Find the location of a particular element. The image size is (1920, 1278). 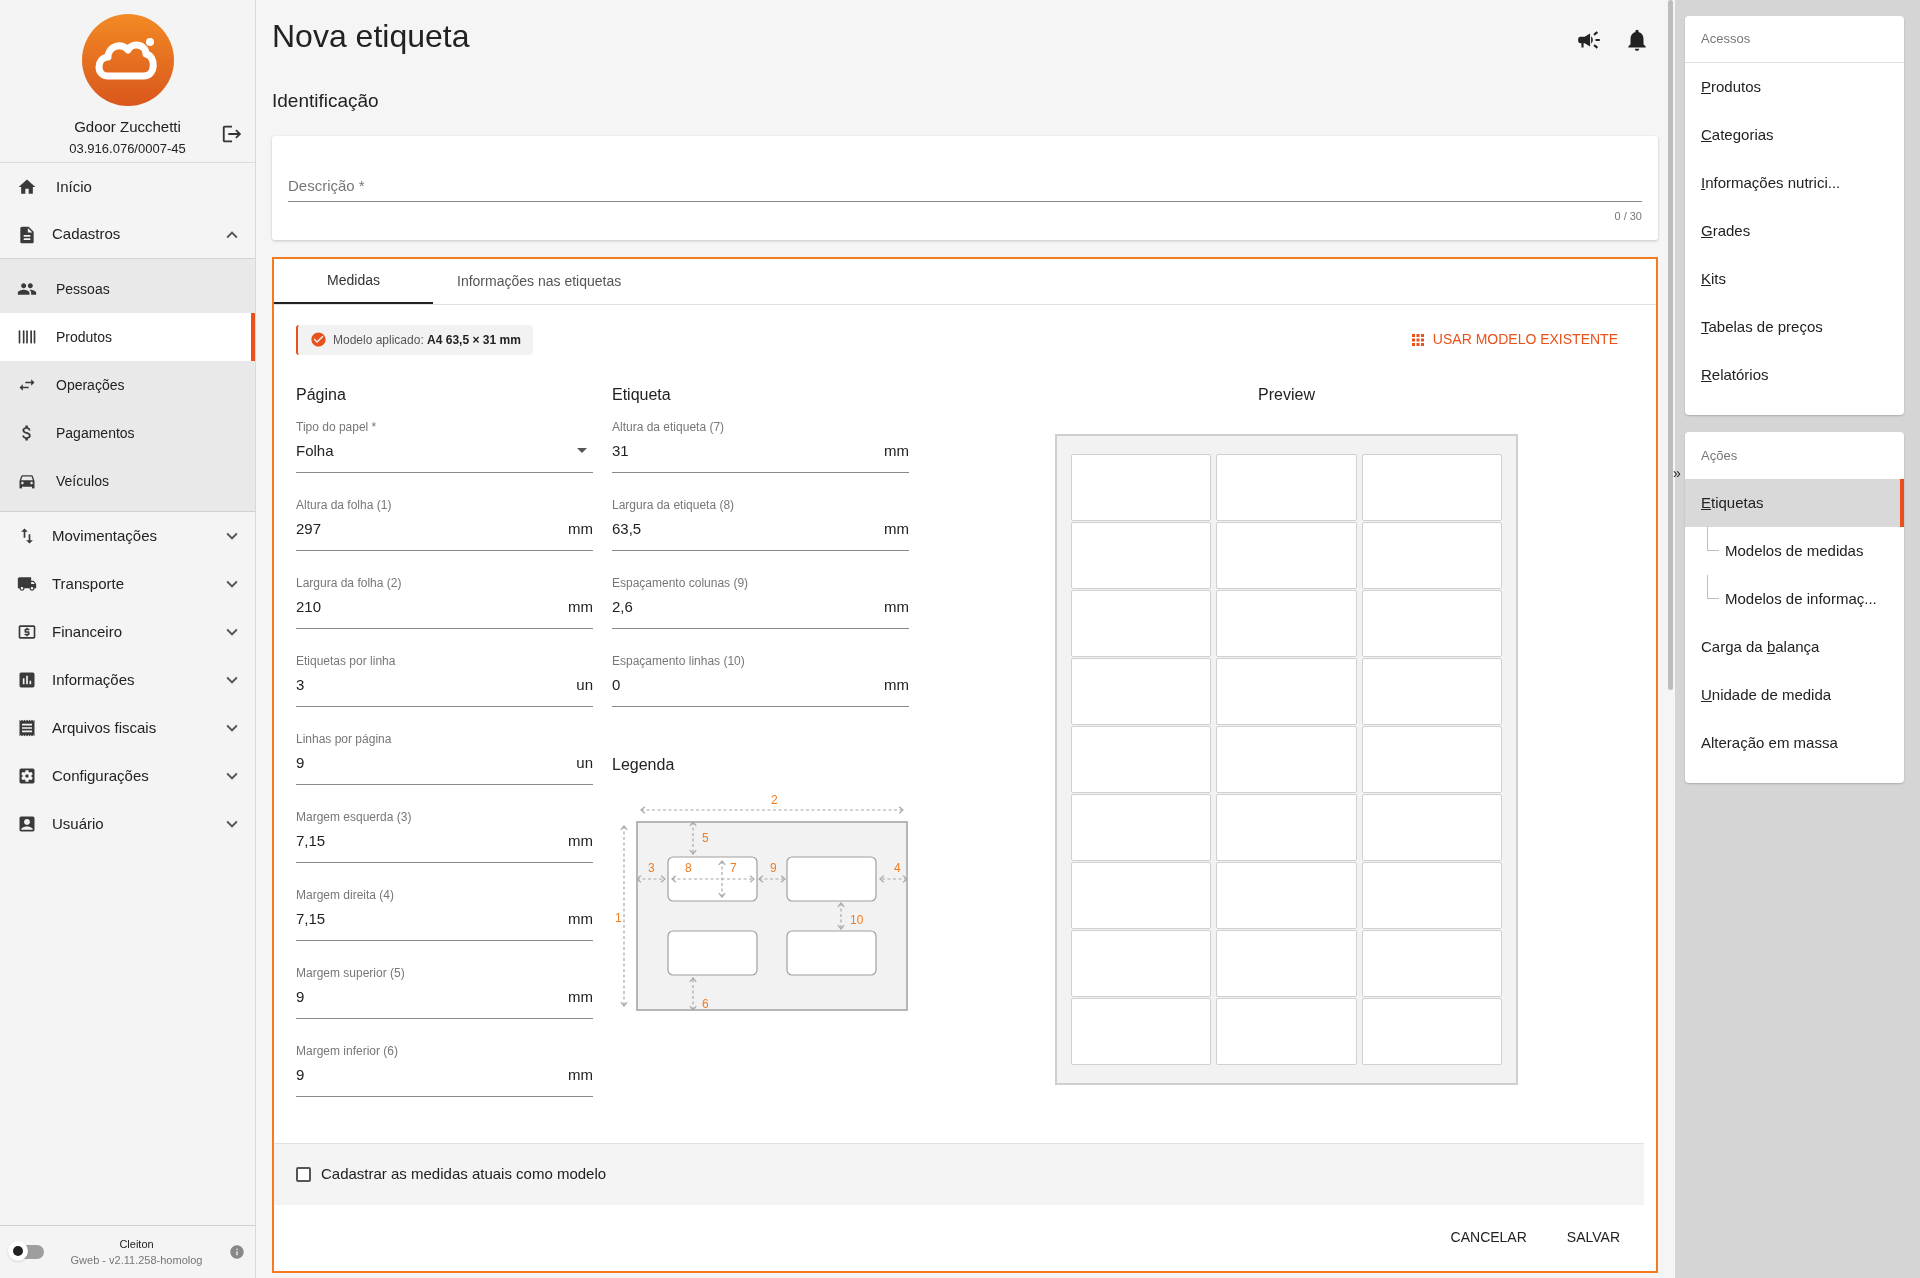

column-heading: Página is located at coordinates (321, 394).